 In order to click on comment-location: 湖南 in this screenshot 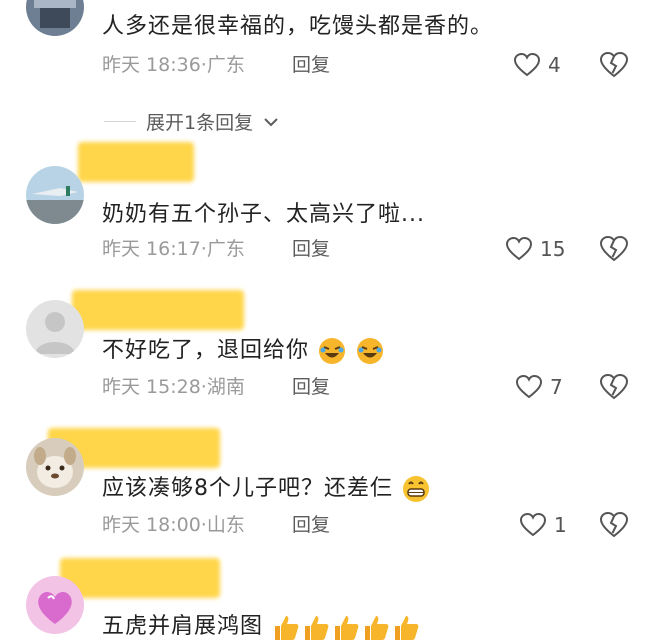, I will do `click(225, 387)`.